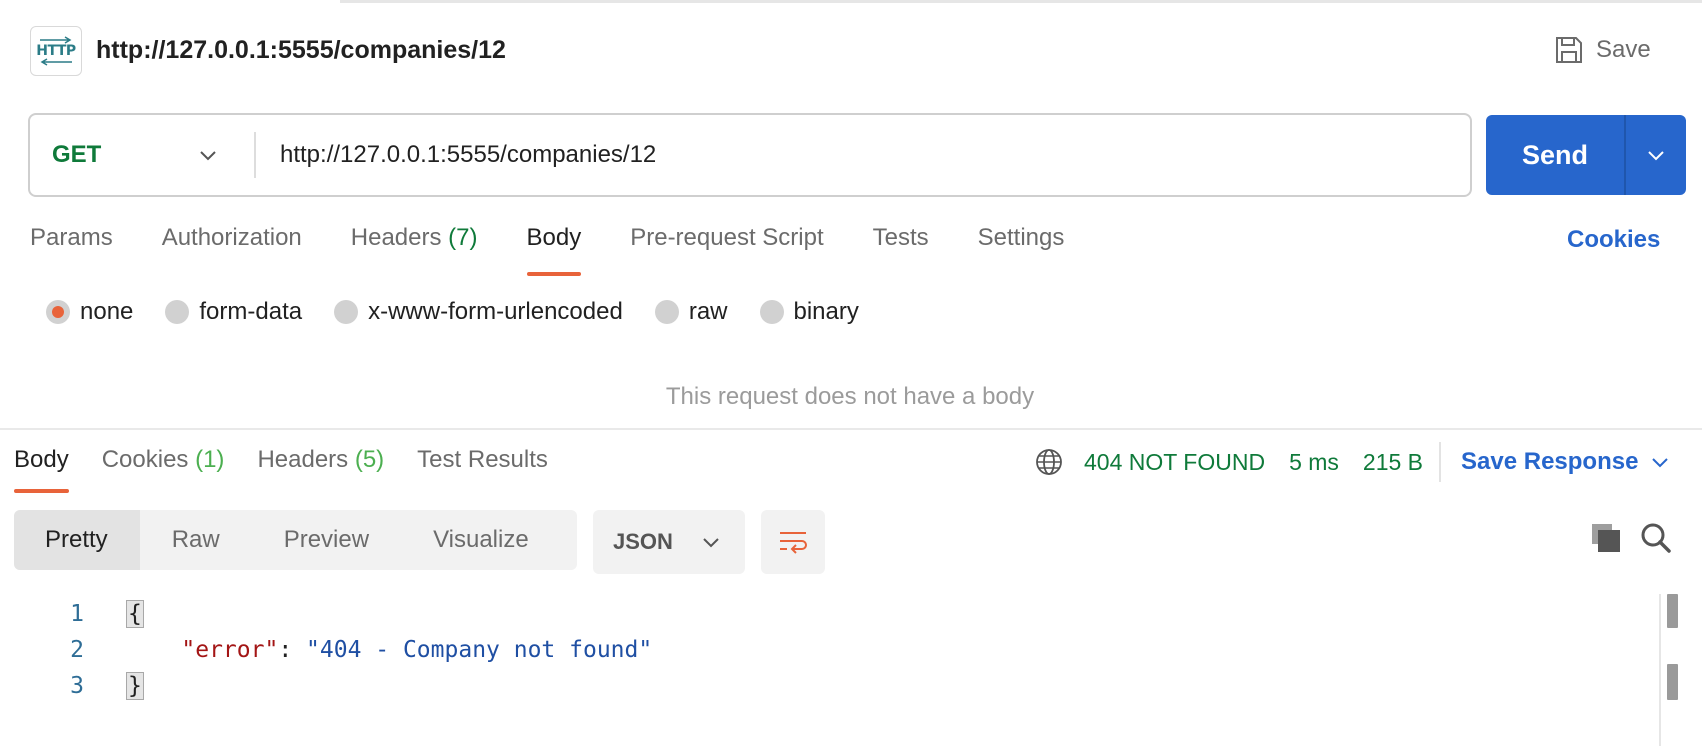  I want to click on response-tab-headers: Headers (5), so click(320, 471).